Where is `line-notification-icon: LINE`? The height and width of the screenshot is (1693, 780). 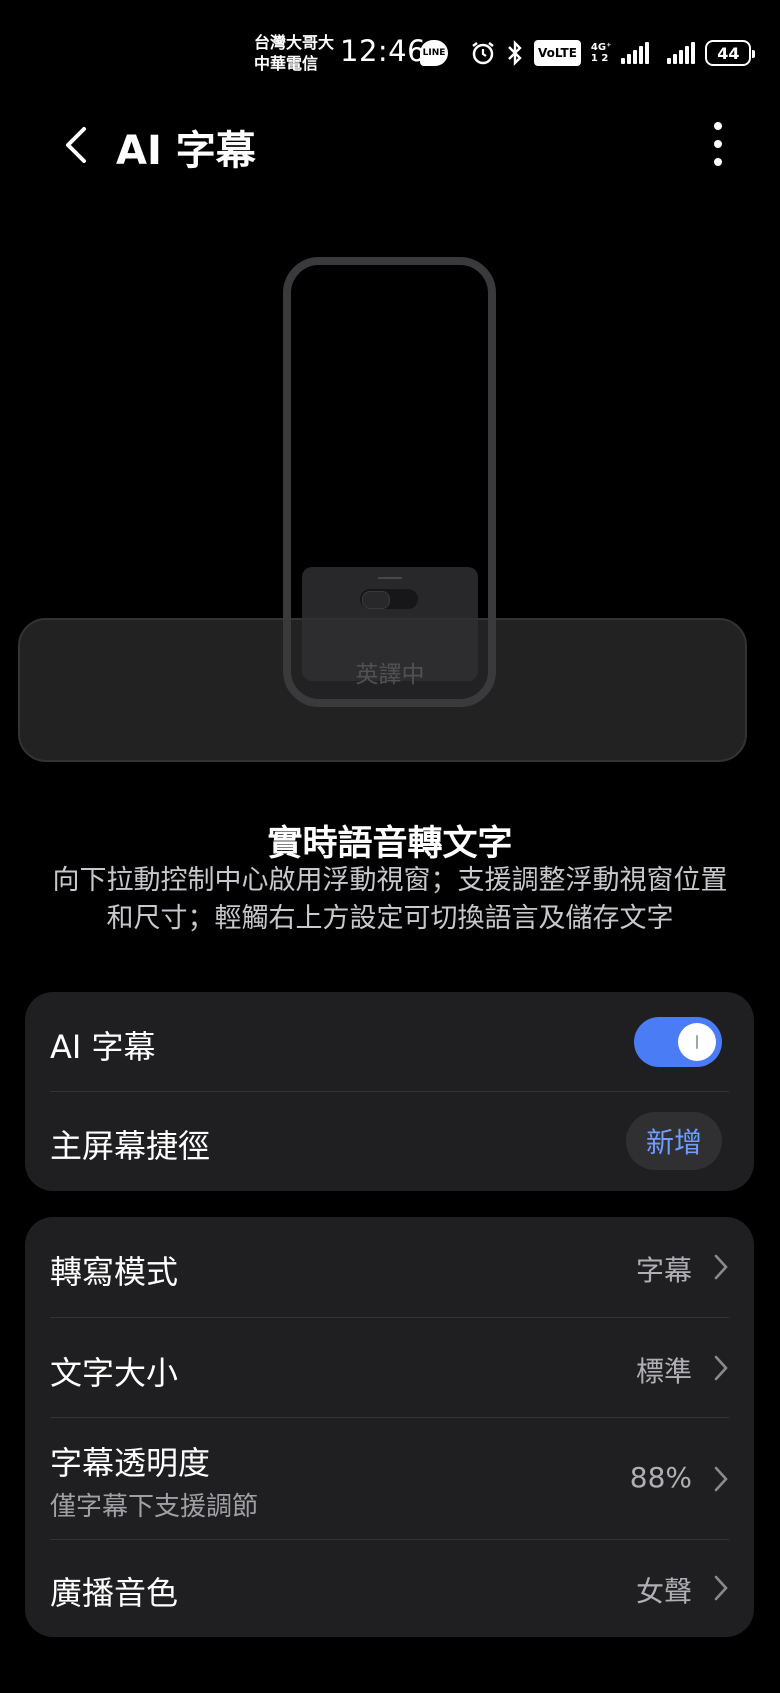 line-notification-icon: LINE is located at coordinates (434, 53).